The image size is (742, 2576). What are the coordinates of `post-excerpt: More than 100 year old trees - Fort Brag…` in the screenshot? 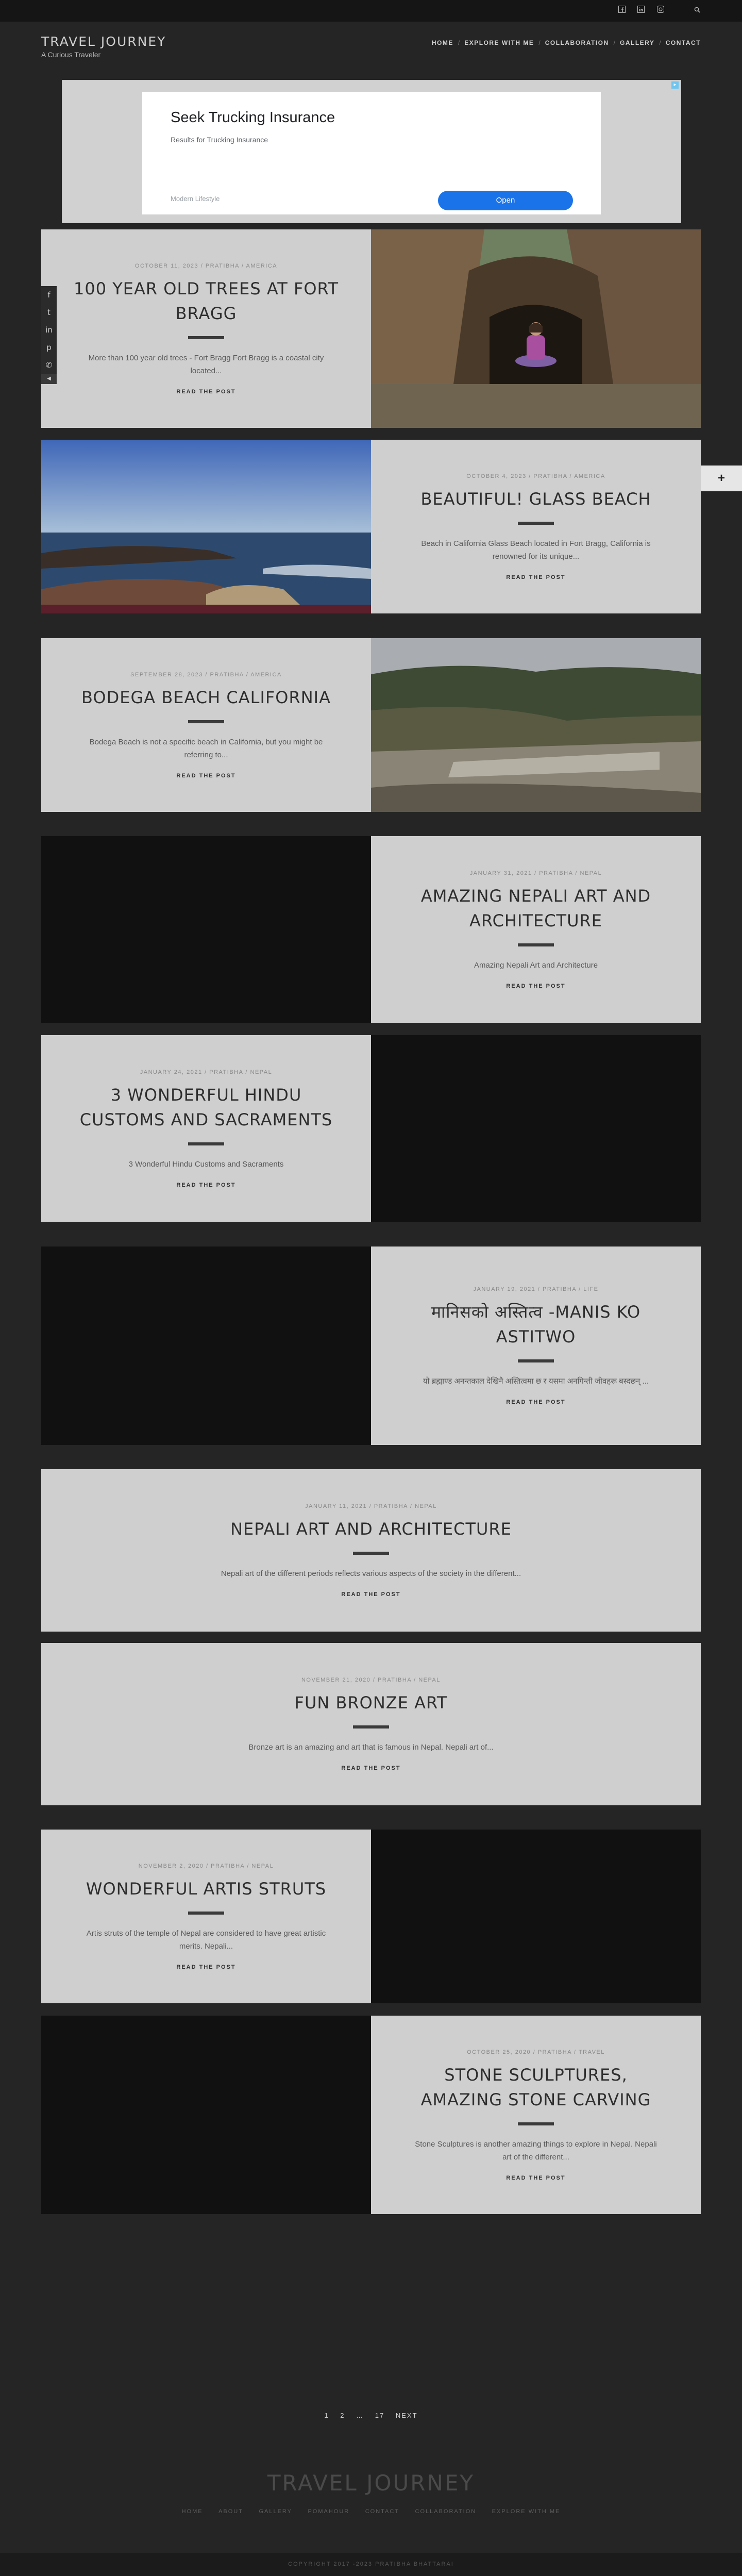 It's located at (206, 364).